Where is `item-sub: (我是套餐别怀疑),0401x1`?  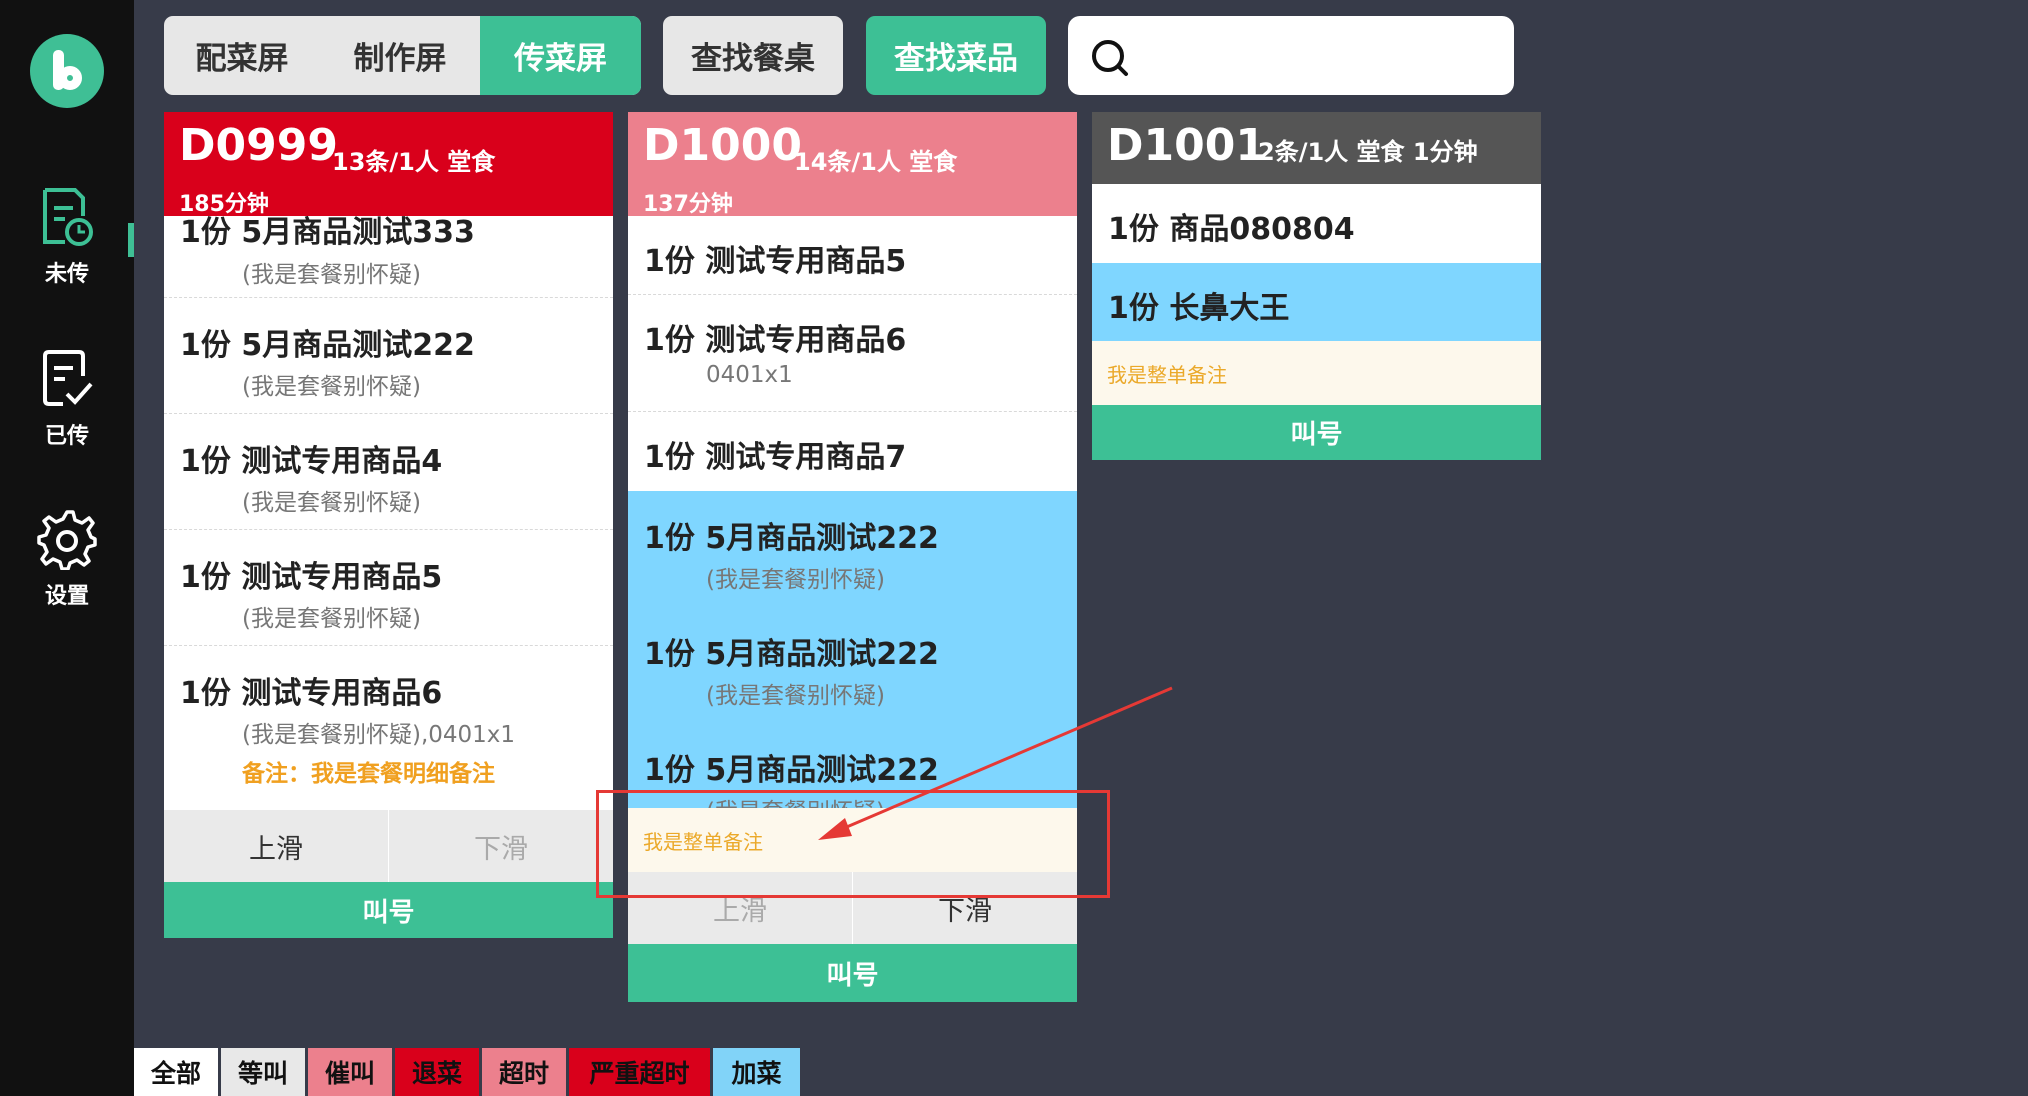 item-sub: (我是套餐别怀疑),0401x1 is located at coordinates (379, 735).